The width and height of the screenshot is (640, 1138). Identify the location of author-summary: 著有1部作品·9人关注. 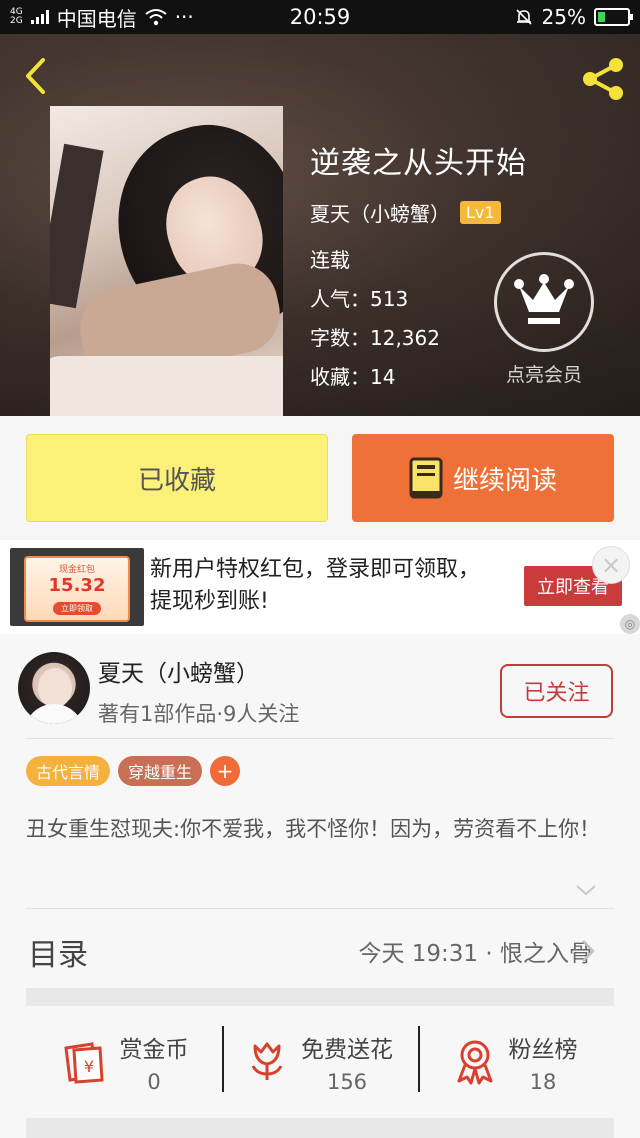
(199, 714).